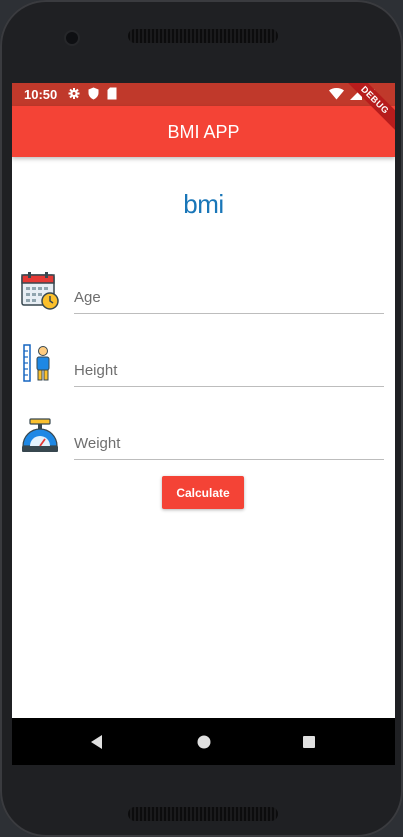  I want to click on status-bar: 10:50, so click(203, 94).